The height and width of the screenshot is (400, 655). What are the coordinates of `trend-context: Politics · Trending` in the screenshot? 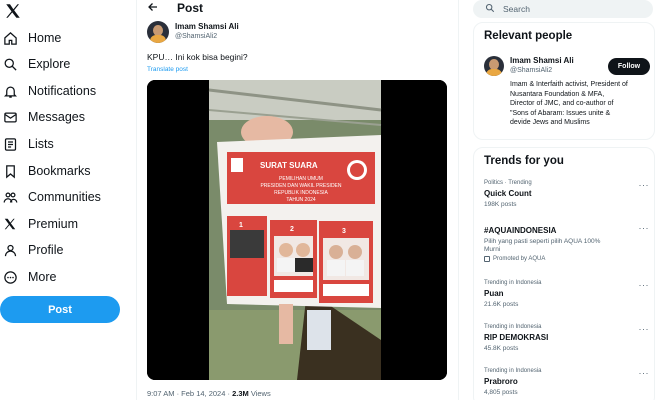 It's located at (508, 183).